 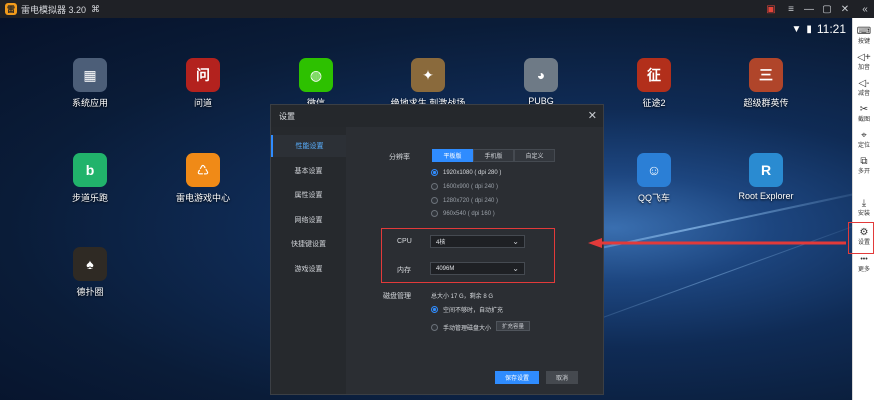 I want to click on cancel-button: 取消, so click(x=562, y=377).